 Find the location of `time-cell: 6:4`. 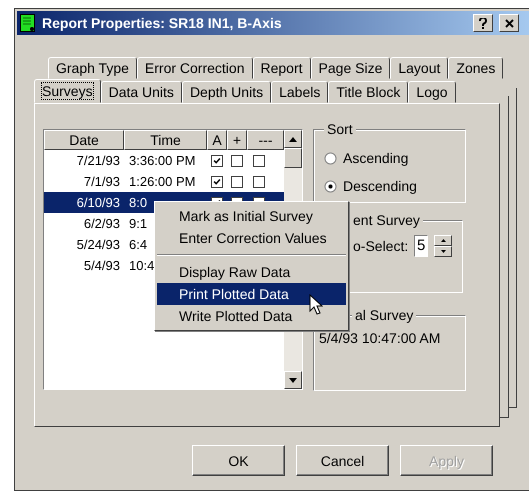

time-cell: 6:4 is located at coordinates (138, 244).